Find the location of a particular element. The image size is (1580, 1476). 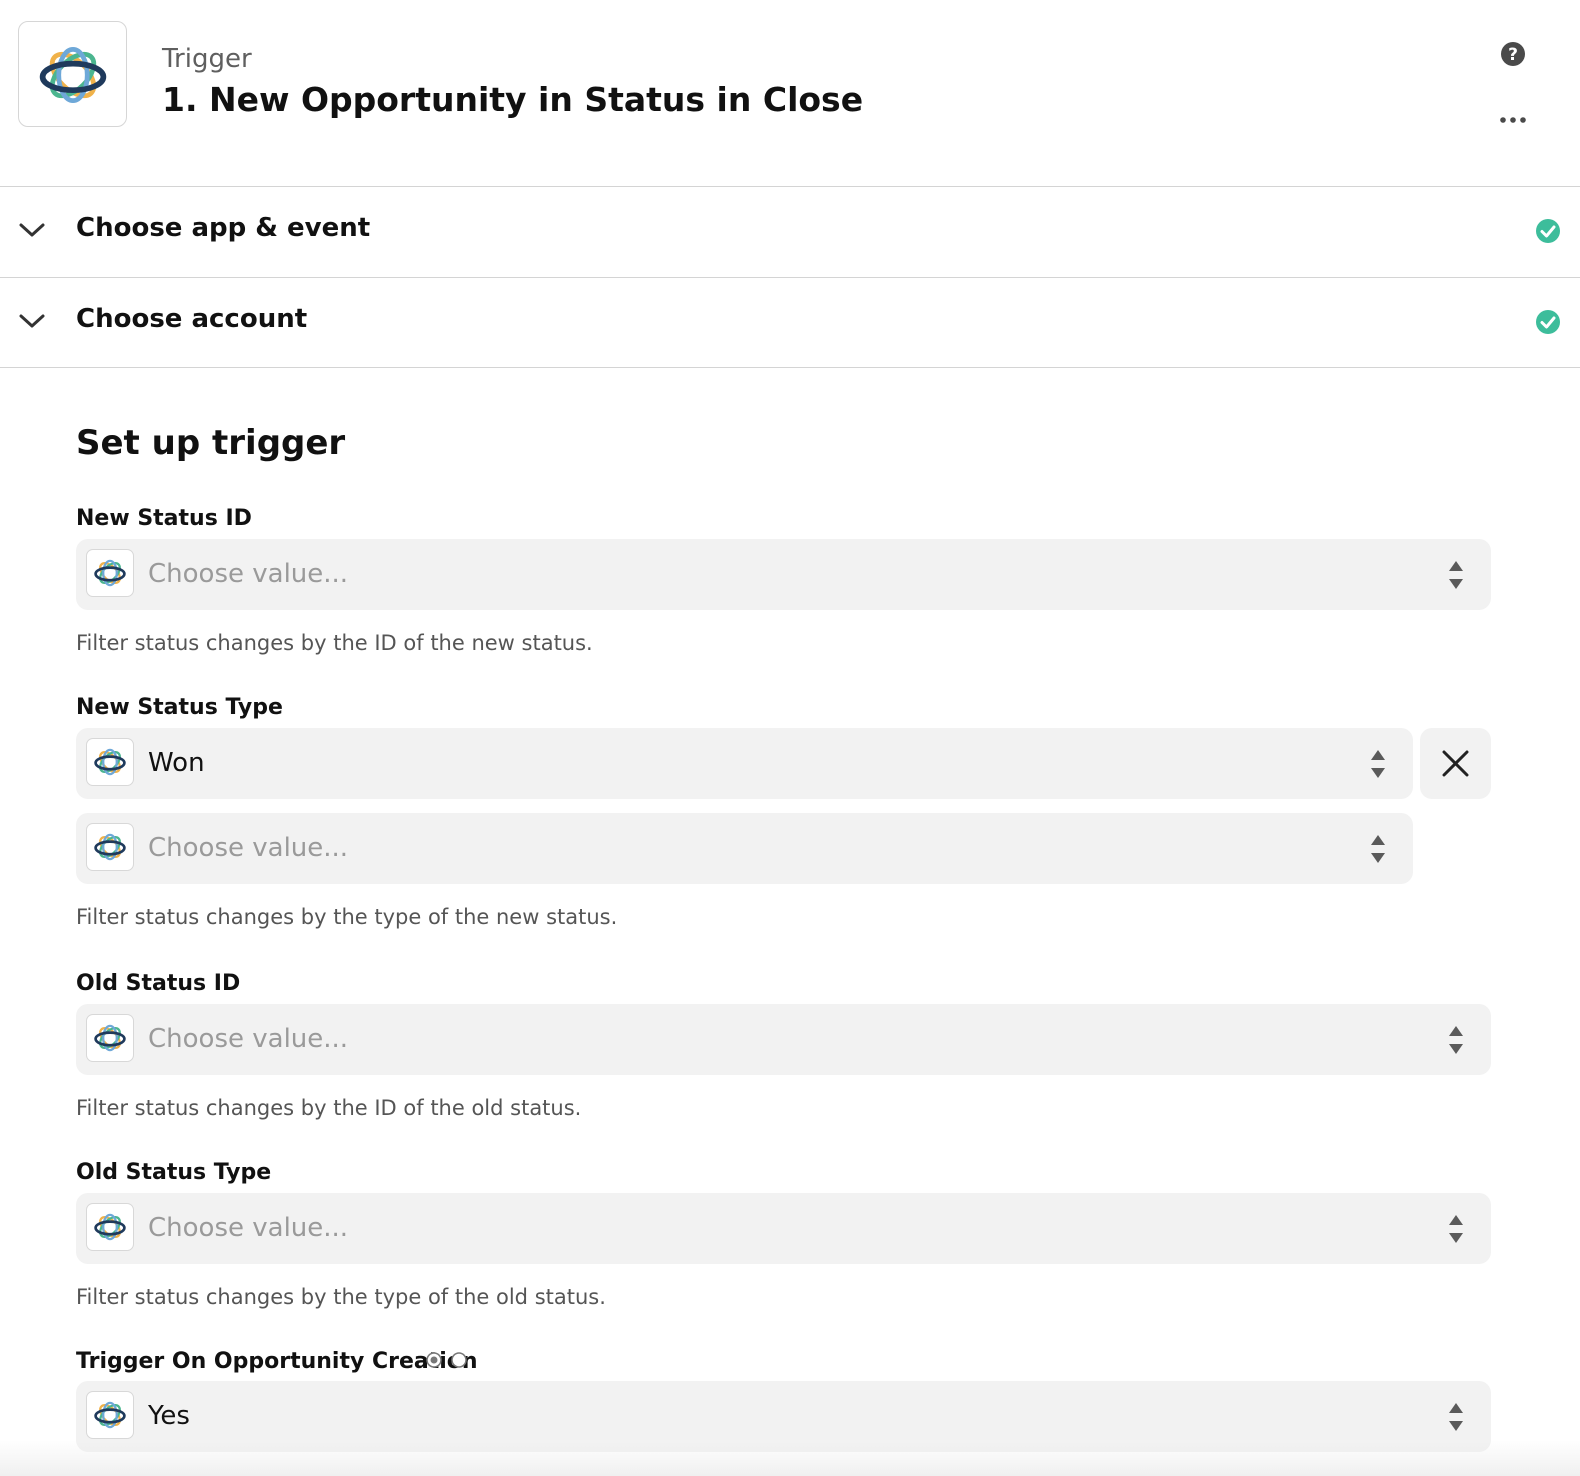

trigger-on-creation-label: Trigger On Opportunity Creation is located at coordinates (277, 1361).